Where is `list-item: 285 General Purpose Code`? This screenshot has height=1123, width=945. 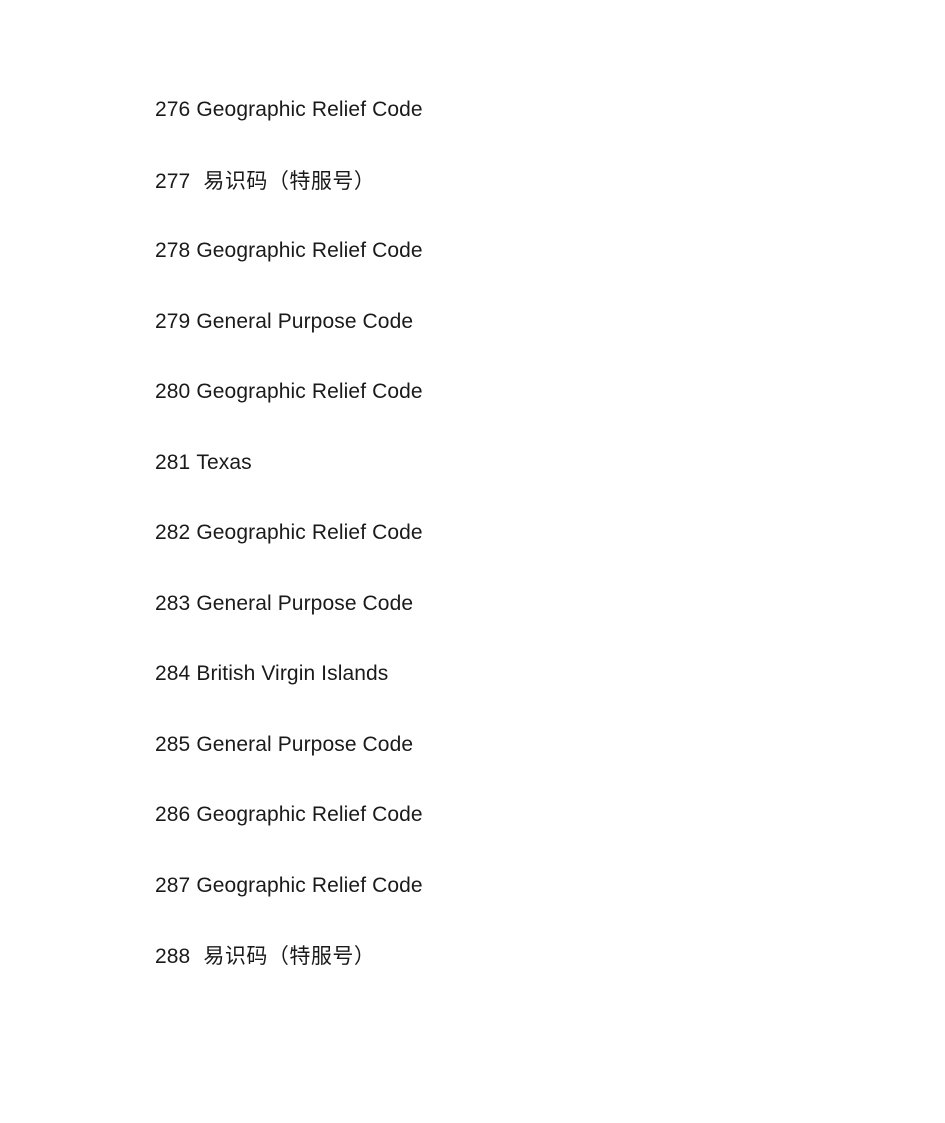 list-item: 285 General Purpose Code is located at coordinates (505, 768).